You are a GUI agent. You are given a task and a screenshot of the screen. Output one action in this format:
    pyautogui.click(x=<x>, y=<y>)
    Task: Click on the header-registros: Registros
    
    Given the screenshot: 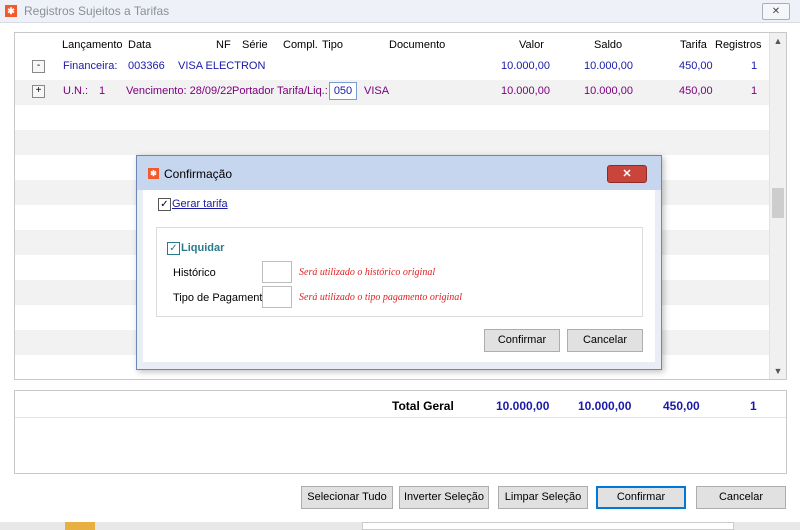 What is the action you would take?
    pyautogui.click(x=738, y=45)
    